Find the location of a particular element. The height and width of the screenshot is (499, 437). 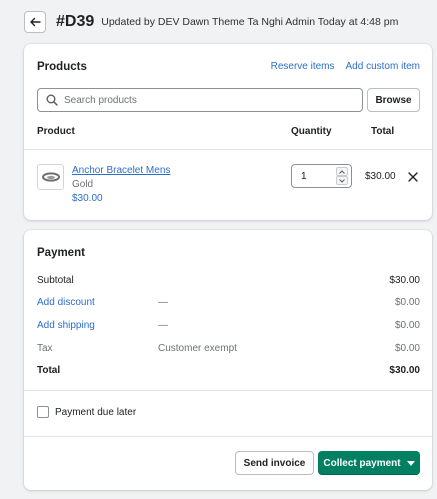

tax-value: $0.00 is located at coordinates (407, 348).